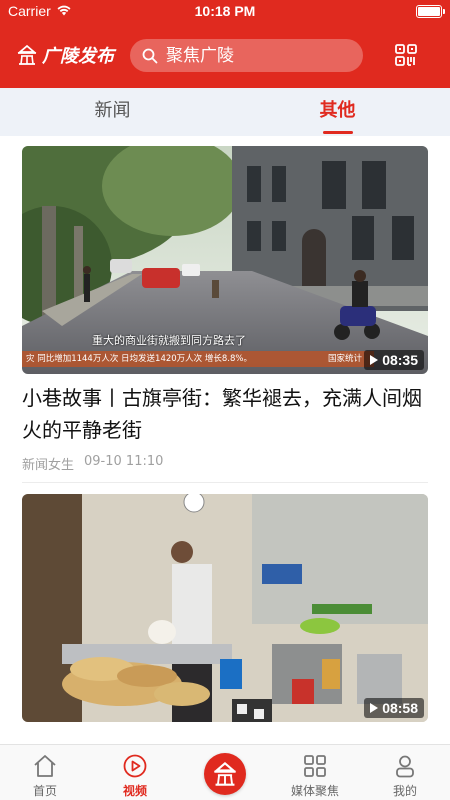  I want to click on logo-text: 广陵发布, so click(78, 56).